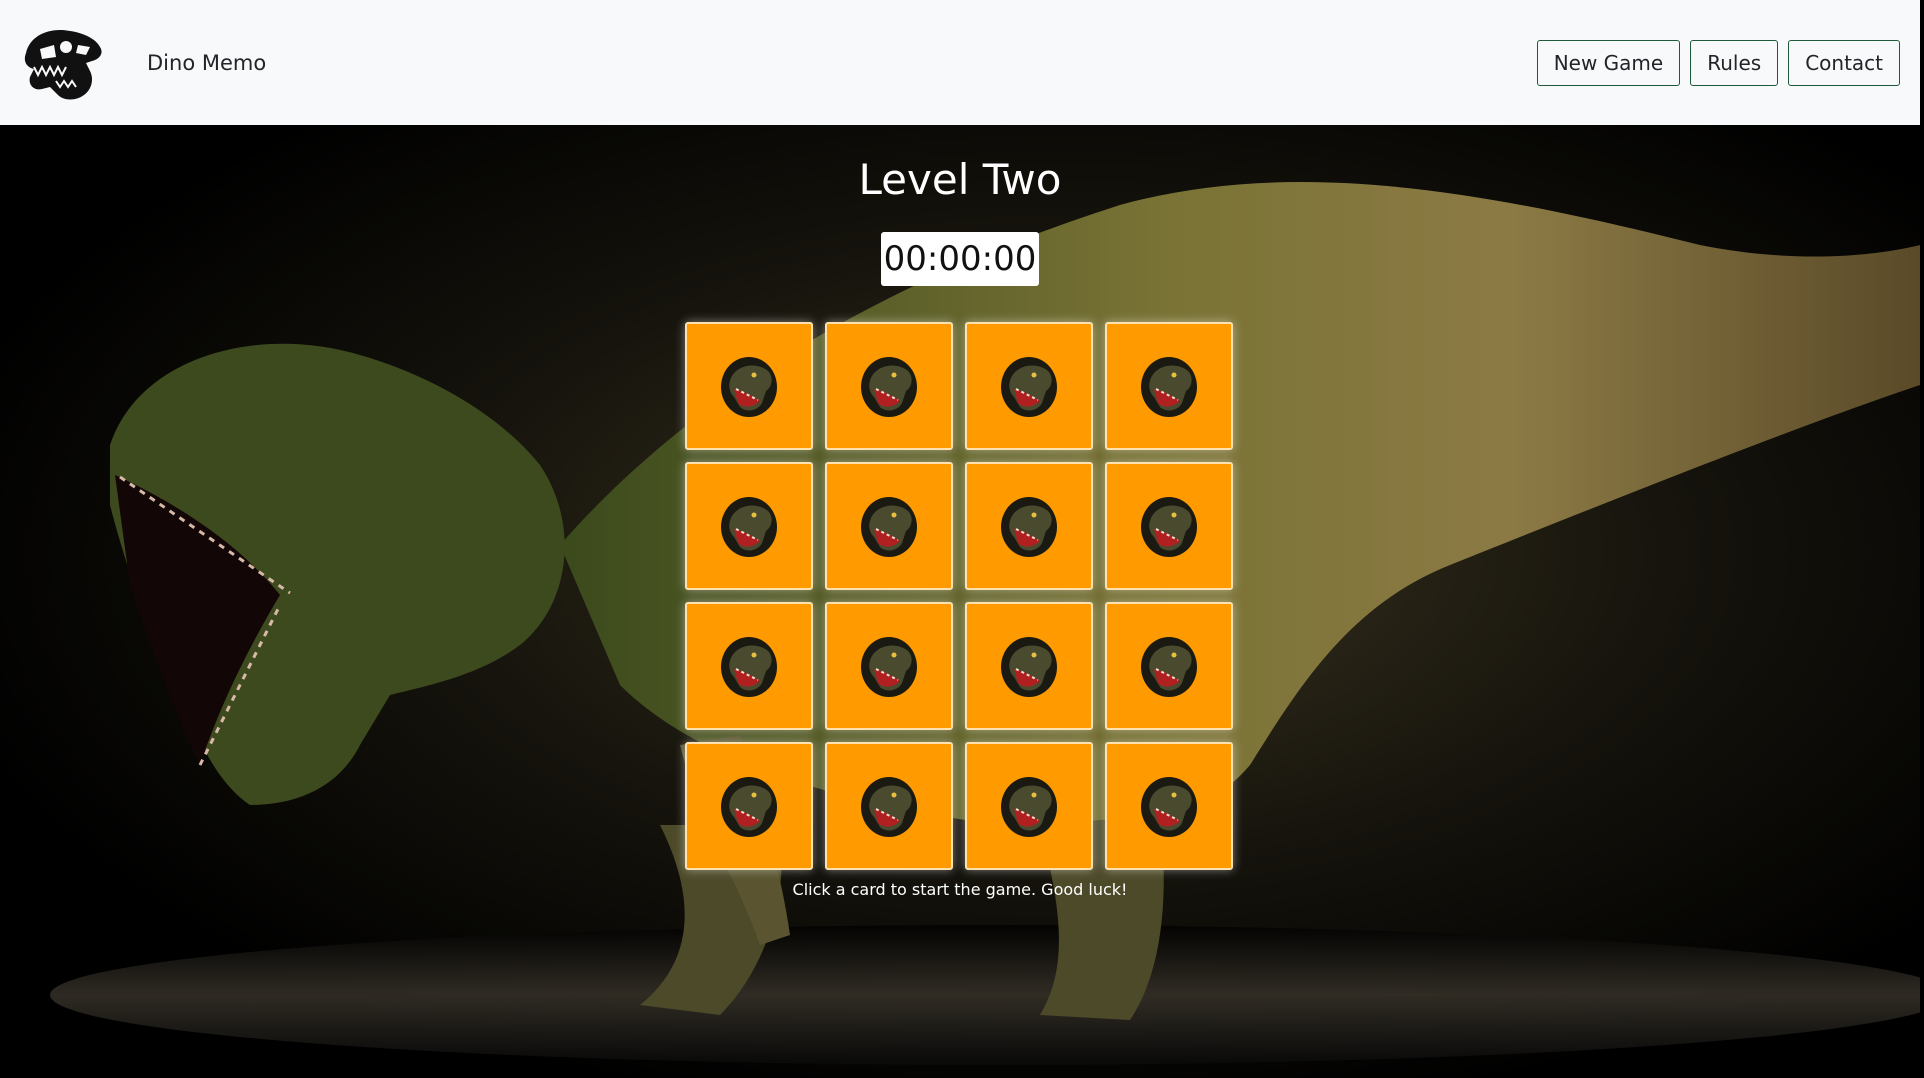  What do you see at coordinates (206, 63) in the screenshot?
I see `brand-name: Dino Memo` at bounding box center [206, 63].